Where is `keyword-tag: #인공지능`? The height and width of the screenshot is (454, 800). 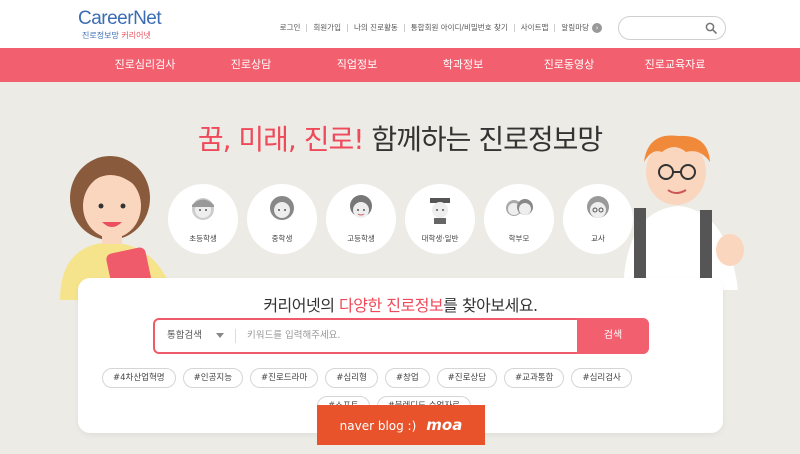
keyword-tag: #인공지능 is located at coordinates (213, 378).